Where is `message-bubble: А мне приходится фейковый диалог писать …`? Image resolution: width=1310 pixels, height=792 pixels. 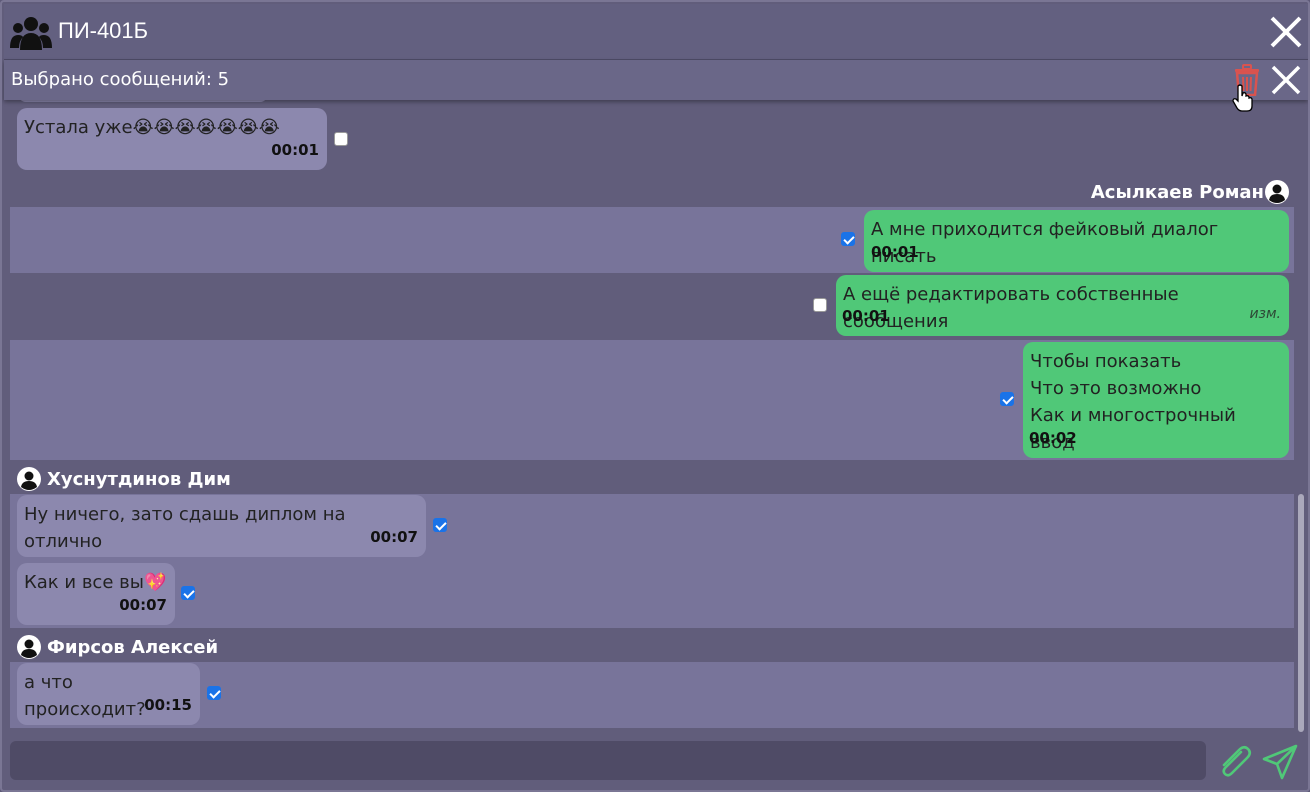 message-bubble: А мне приходится фейковый диалог писать … is located at coordinates (1076, 241).